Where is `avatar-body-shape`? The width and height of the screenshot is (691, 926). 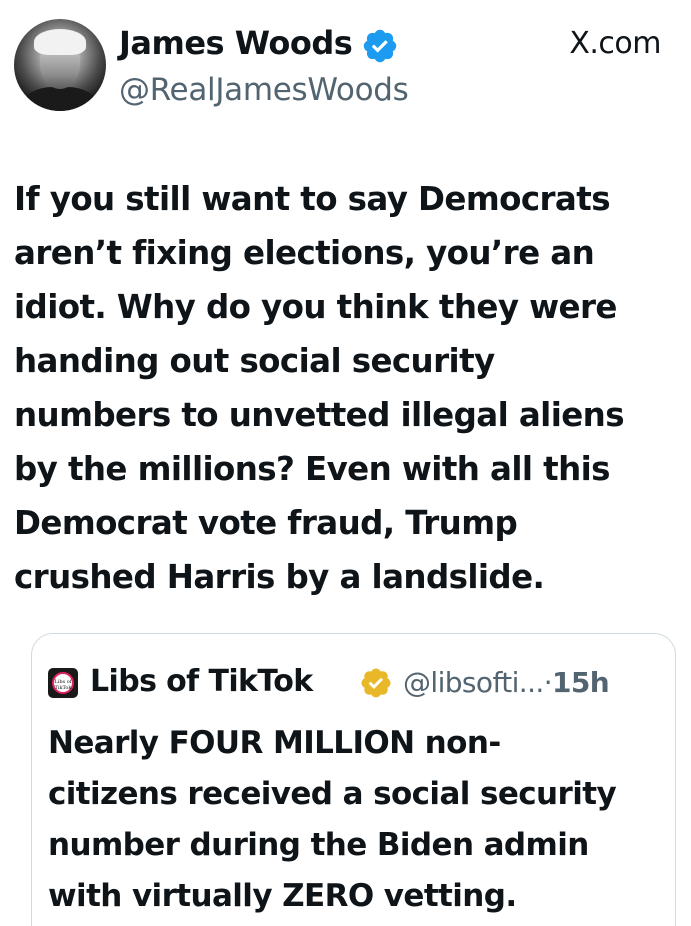 avatar-body-shape is located at coordinates (60, 99).